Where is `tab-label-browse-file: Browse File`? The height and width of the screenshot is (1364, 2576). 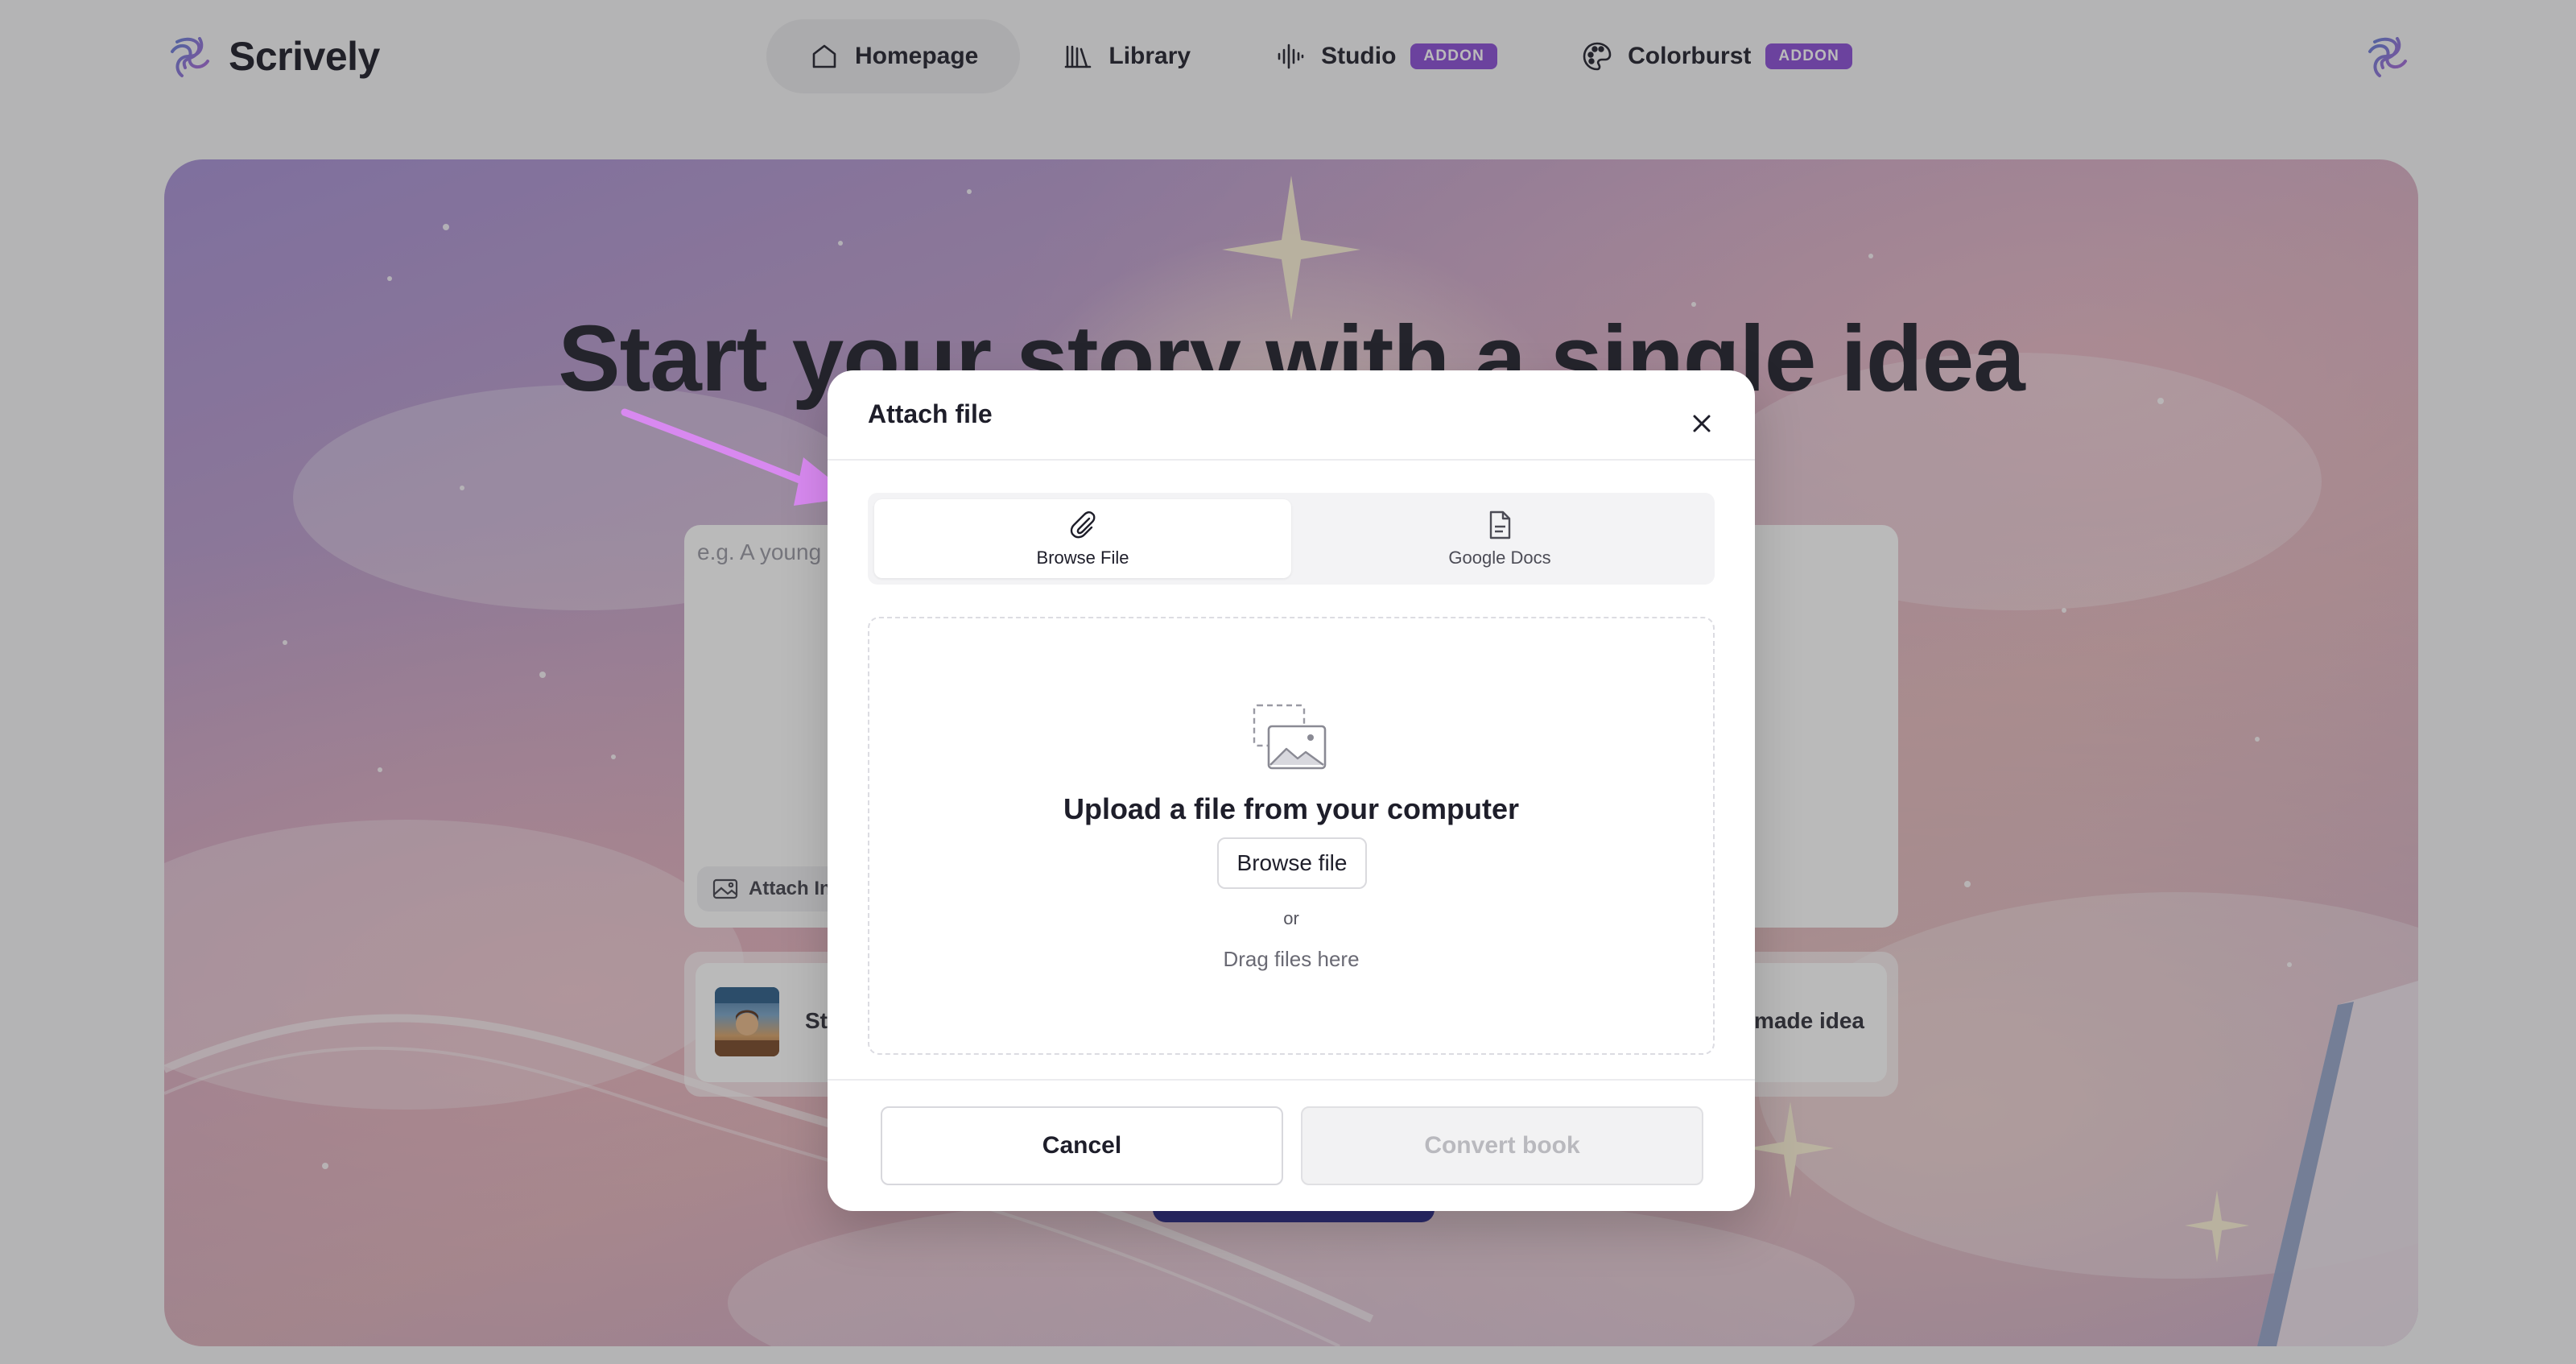 tab-label-browse-file: Browse File is located at coordinates (1082, 558).